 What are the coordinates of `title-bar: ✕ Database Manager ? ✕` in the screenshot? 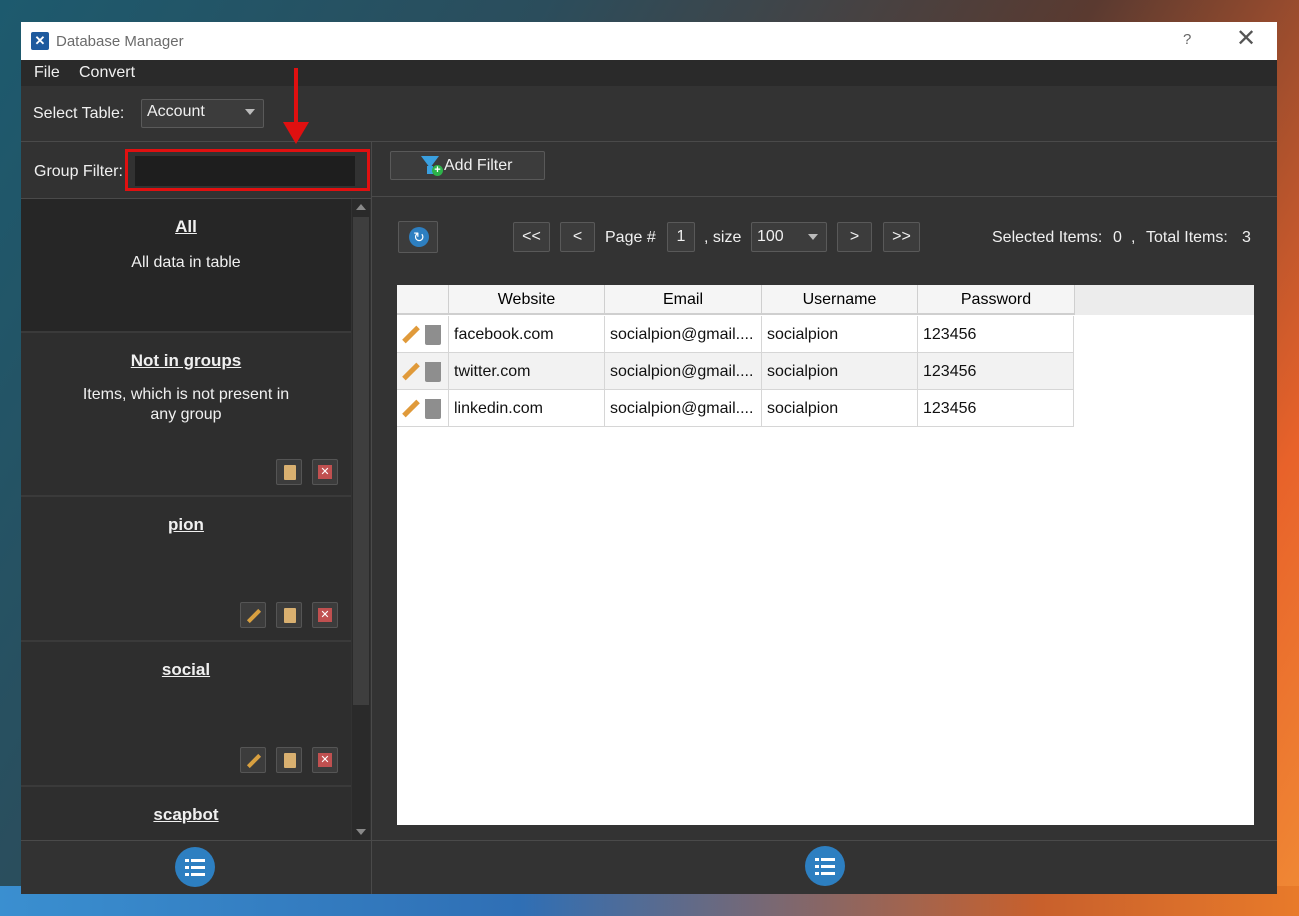 It's located at (649, 41).